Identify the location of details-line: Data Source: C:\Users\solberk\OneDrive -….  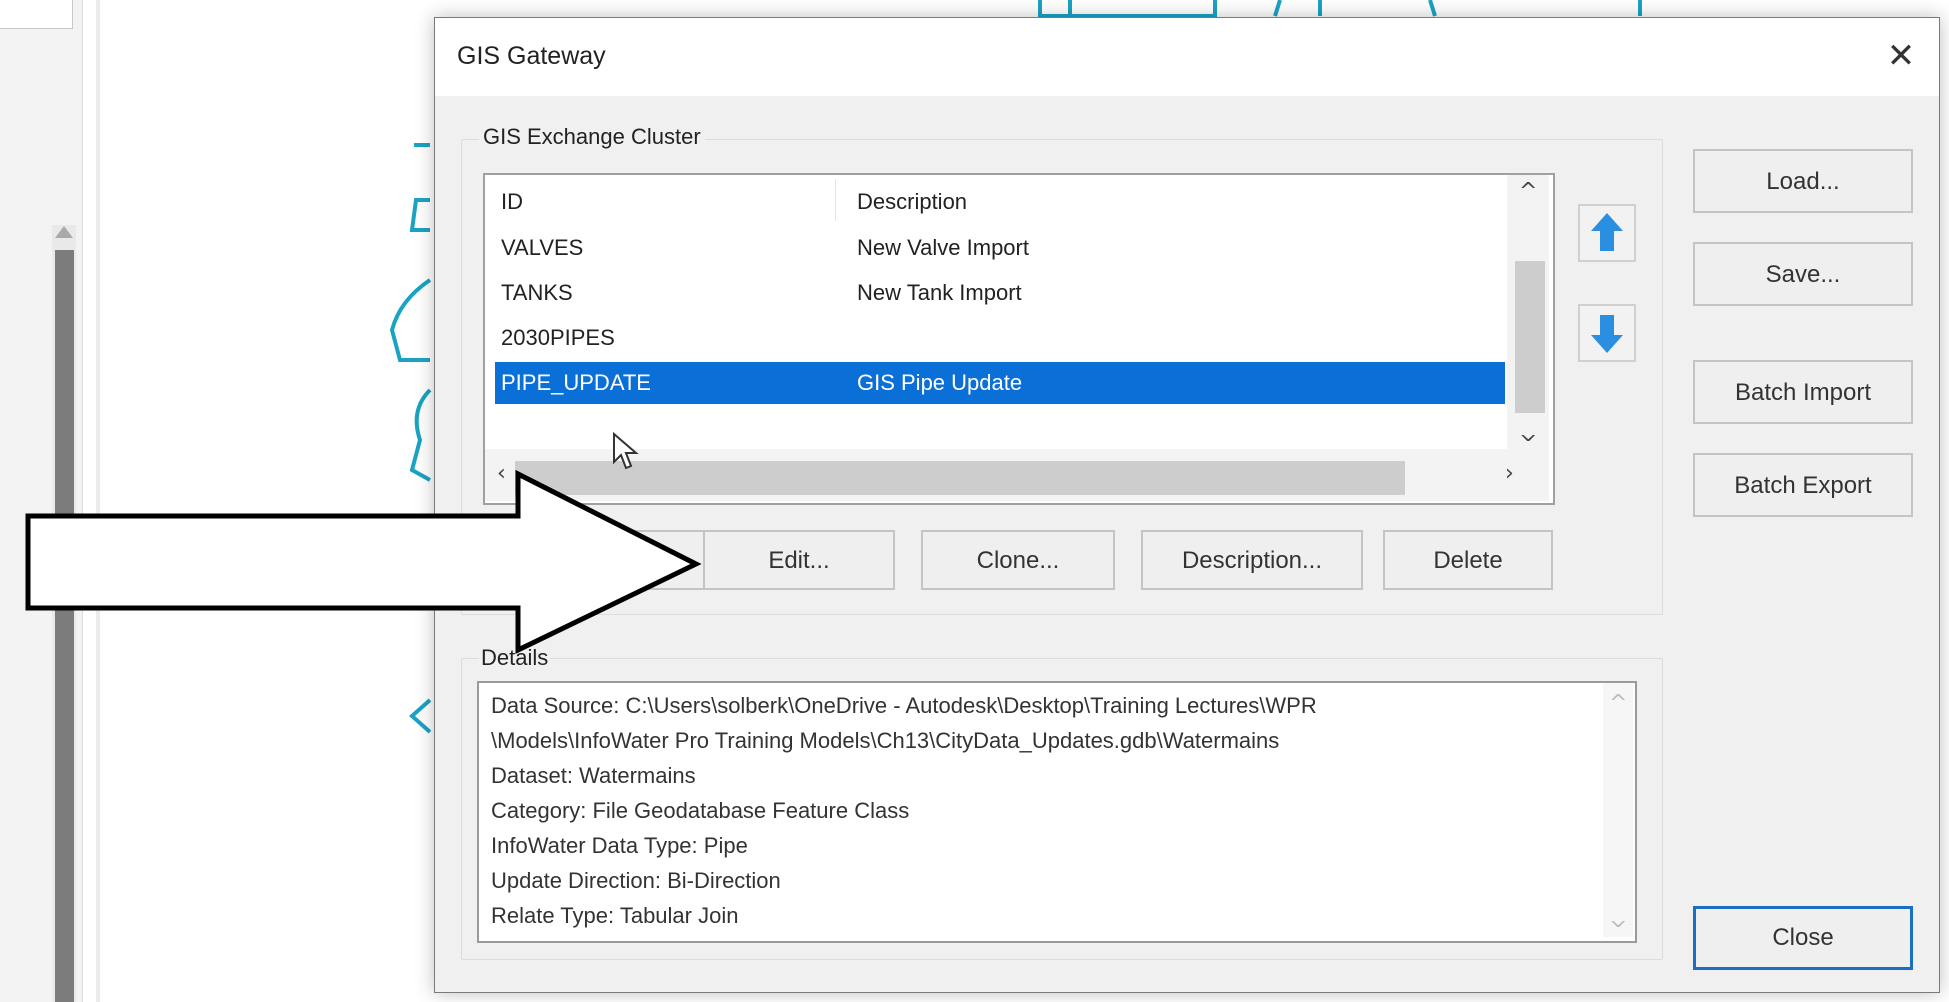
(904, 705).